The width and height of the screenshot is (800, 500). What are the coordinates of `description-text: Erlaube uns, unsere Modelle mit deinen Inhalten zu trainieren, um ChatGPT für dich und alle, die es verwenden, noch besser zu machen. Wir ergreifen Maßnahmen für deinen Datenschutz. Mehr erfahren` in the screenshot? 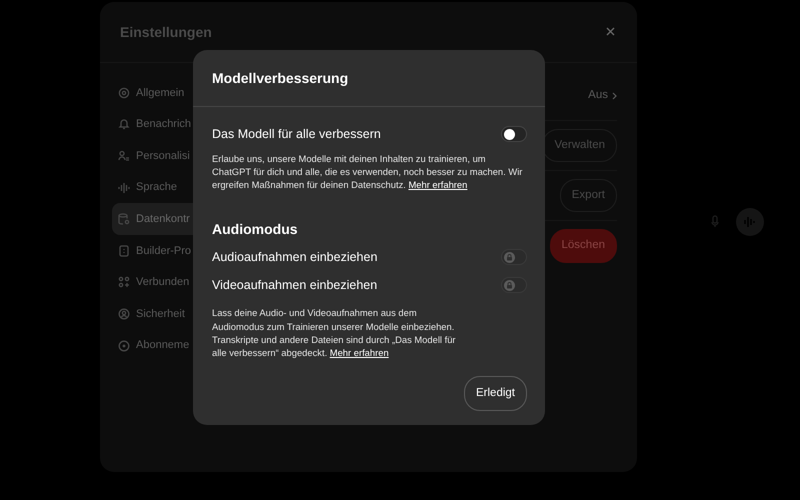 It's located at (368, 172).